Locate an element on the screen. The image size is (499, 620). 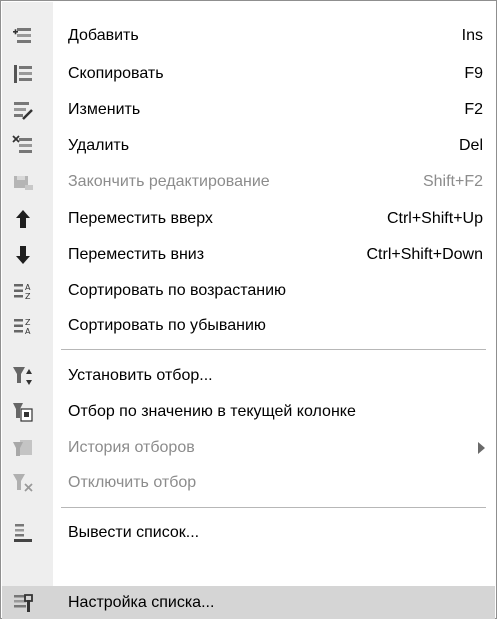
menu-item-delete: Удалить Del is located at coordinates (248, 145).